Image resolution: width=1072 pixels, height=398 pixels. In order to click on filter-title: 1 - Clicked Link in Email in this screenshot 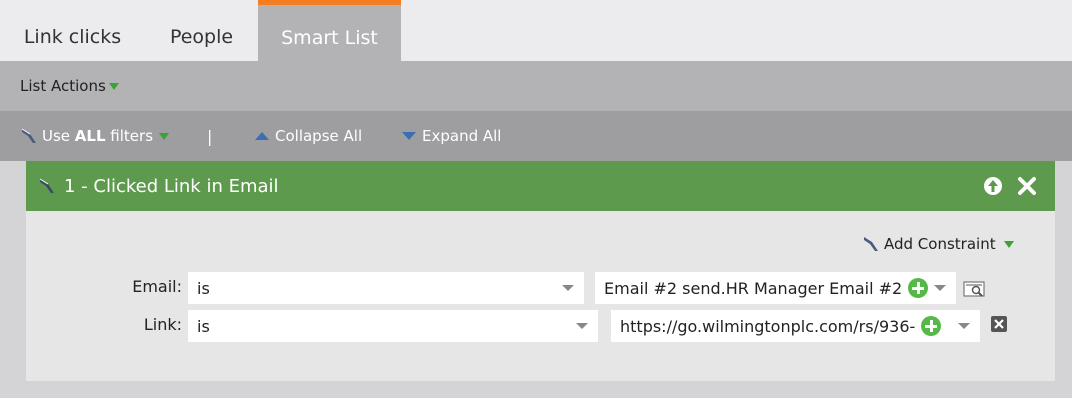, I will do `click(171, 186)`.